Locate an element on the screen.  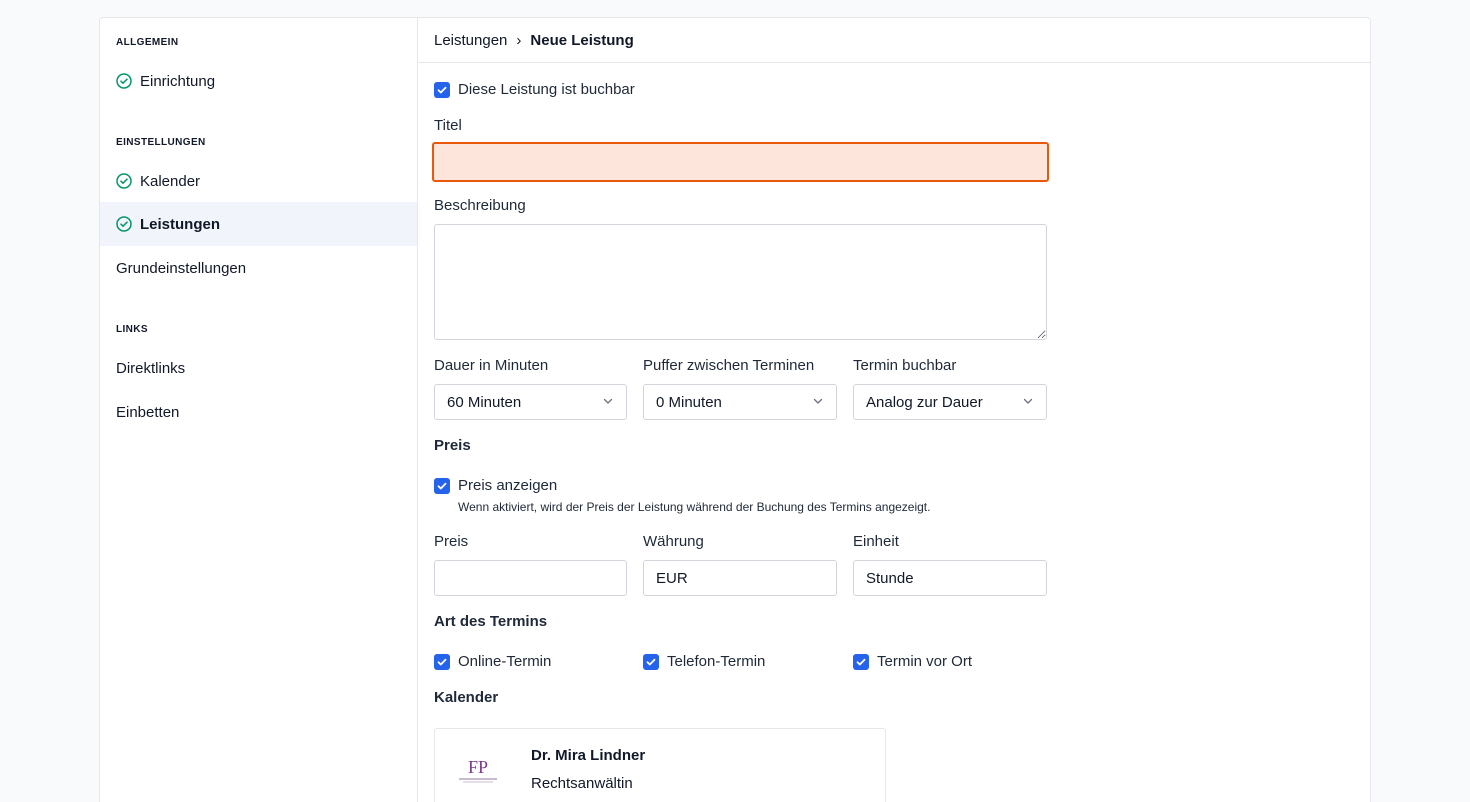
bookable-checkbox is located at coordinates (442, 89).